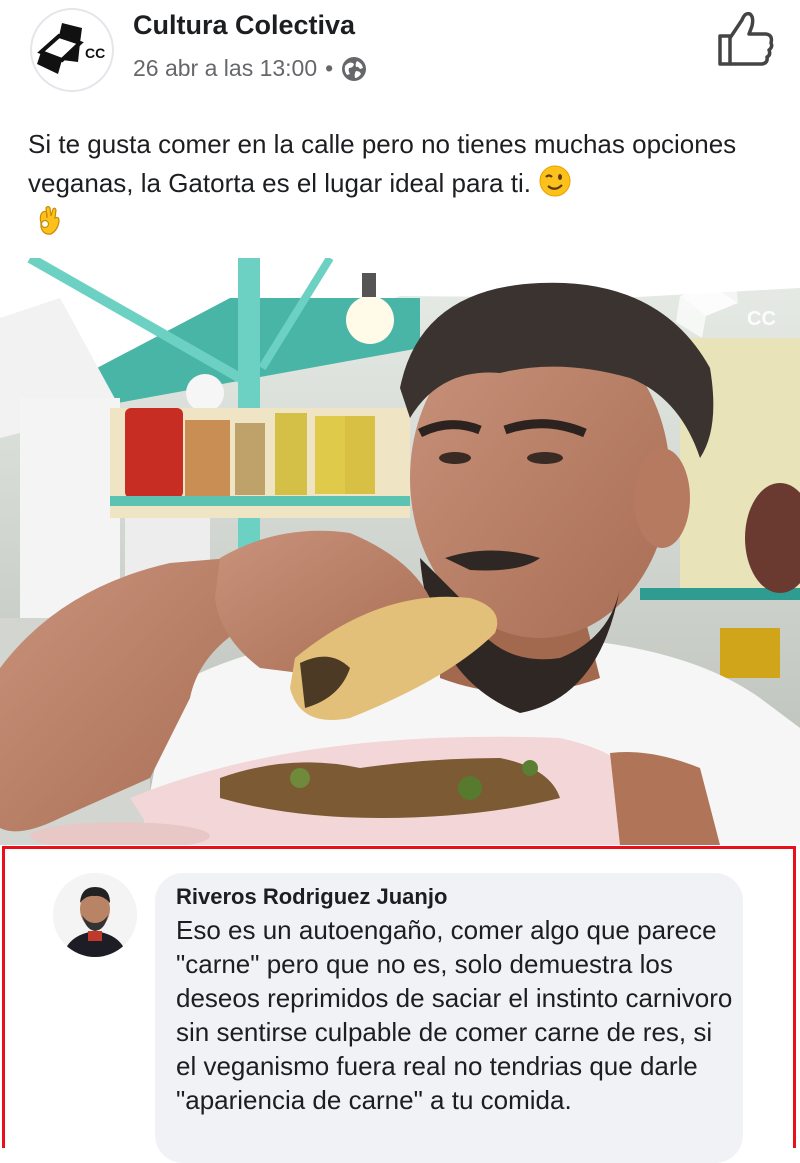 Image resolution: width=800 pixels, height=1163 pixels. Describe the element at coordinates (244, 25) in the screenshot. I see `page-name: Cultura Colectiva` at that location.